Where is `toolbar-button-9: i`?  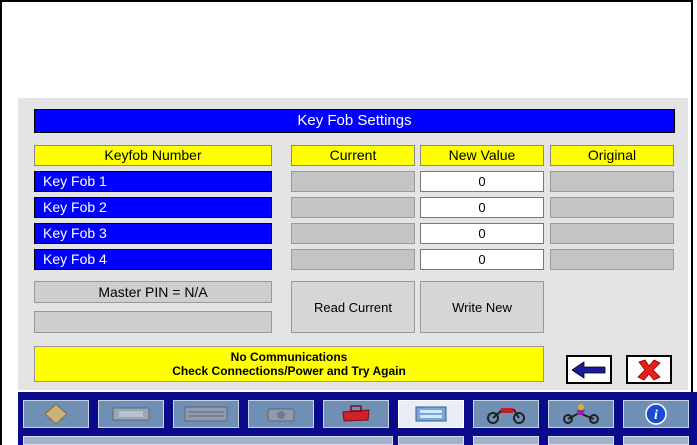 toolbar-button-9: i is located at coordinates (656, 414).